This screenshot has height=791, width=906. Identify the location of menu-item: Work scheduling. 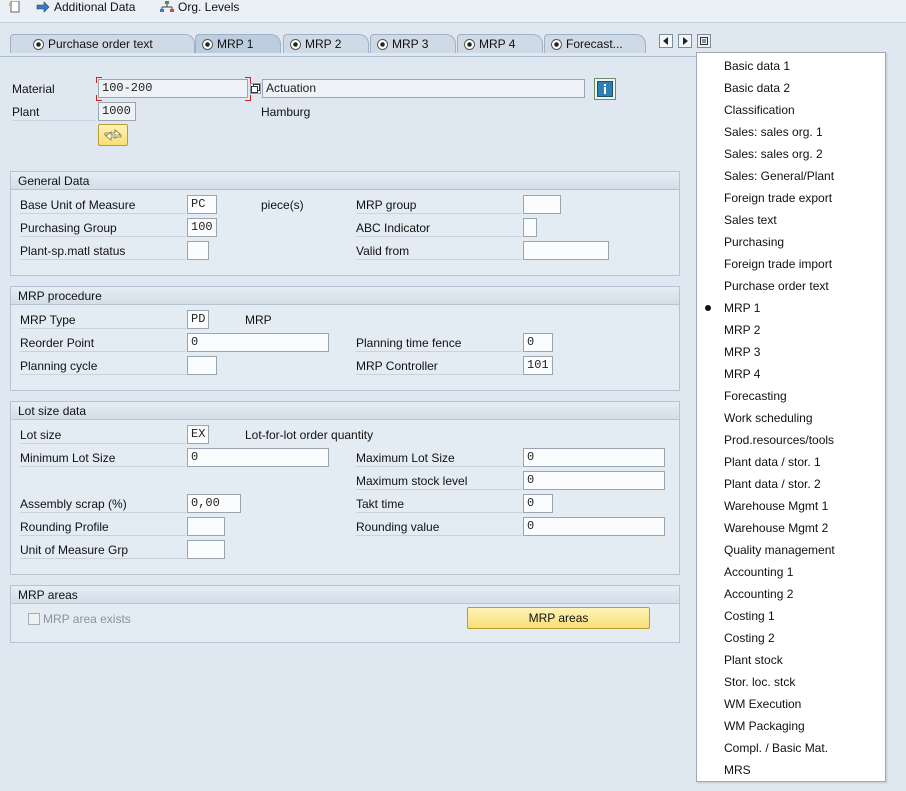
(791, 418).